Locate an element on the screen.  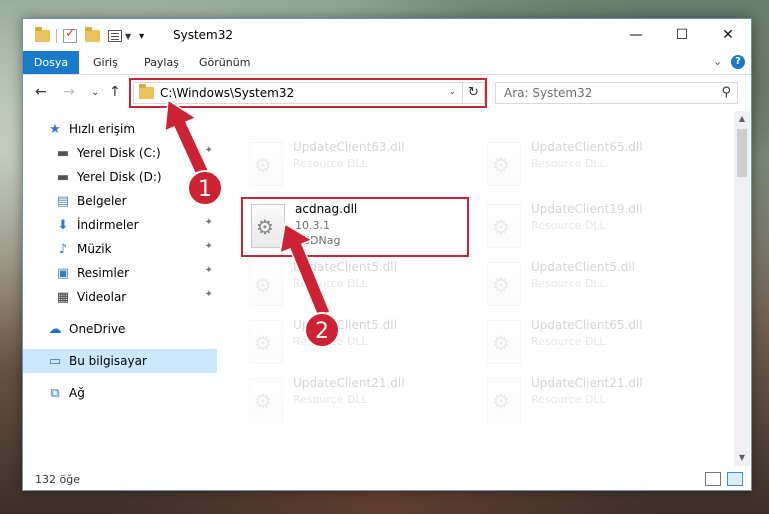
sidebar-item-label: Belgeler is located at coordinates (102, 201).